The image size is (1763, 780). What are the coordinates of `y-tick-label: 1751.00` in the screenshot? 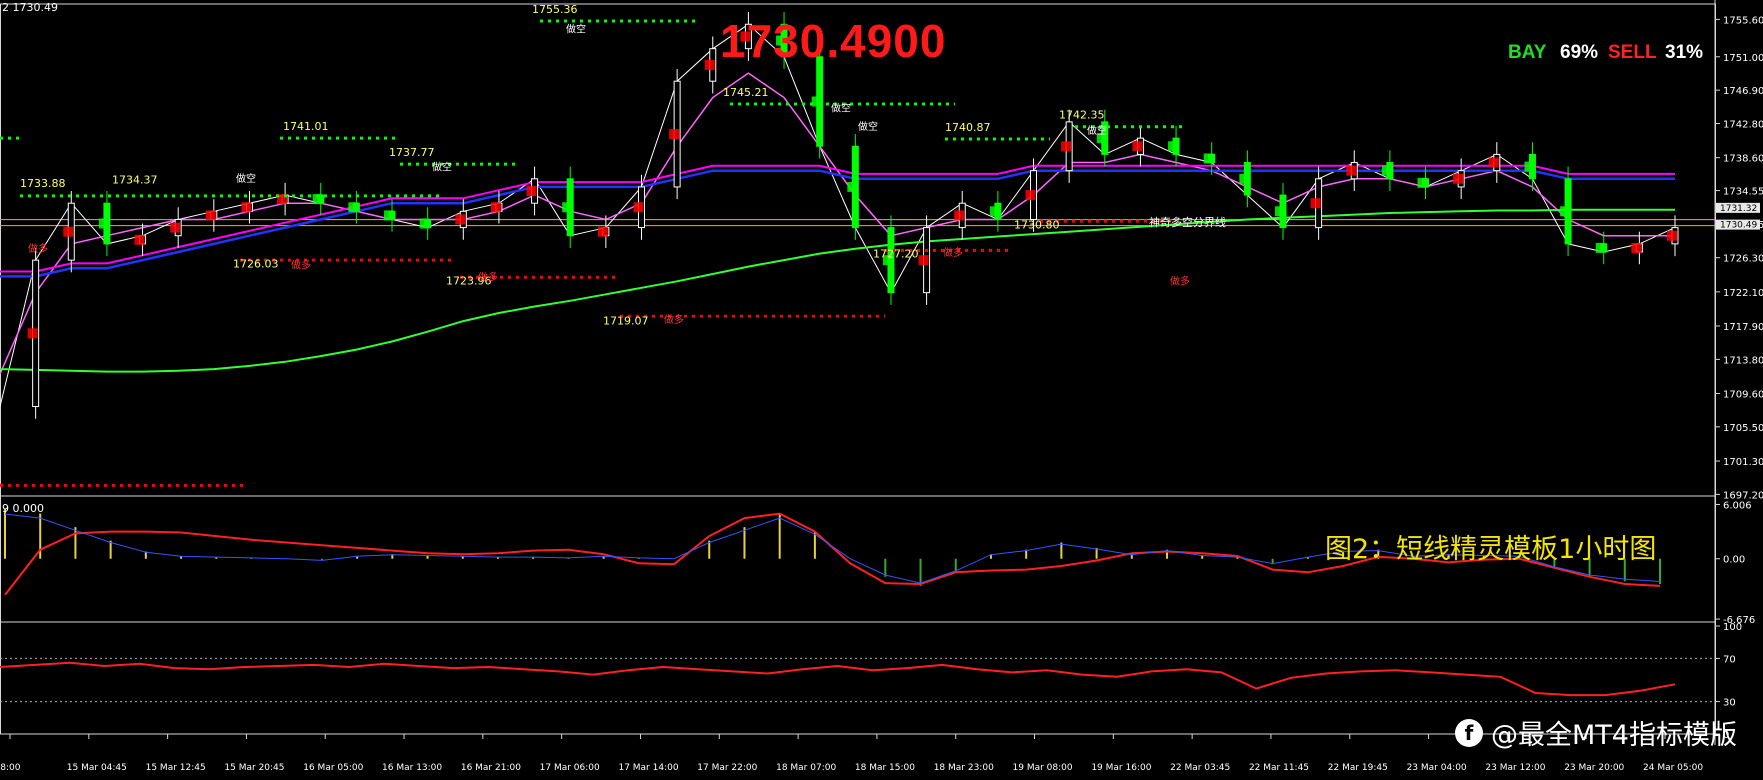 It's located at (1743, 58).